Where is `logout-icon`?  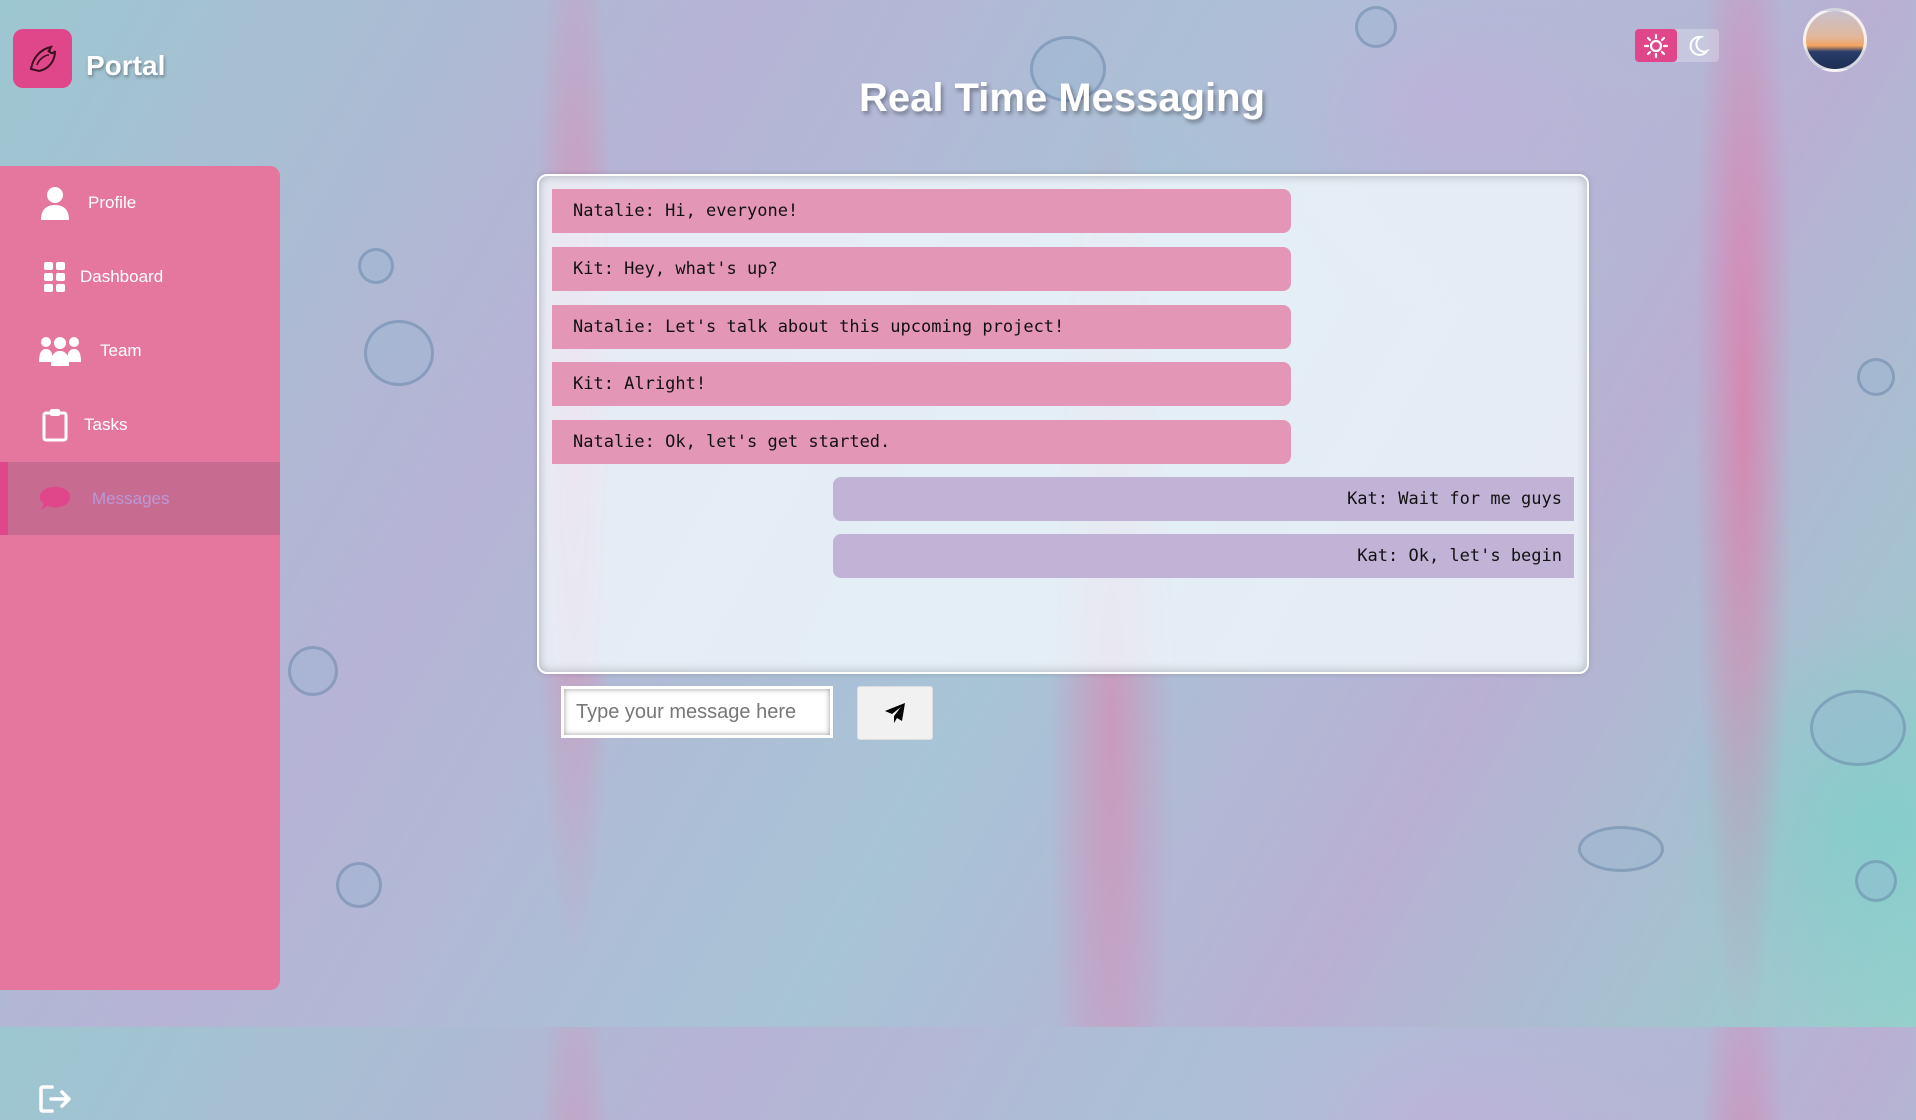 logout-icon is located at coordinates (55, 1099).